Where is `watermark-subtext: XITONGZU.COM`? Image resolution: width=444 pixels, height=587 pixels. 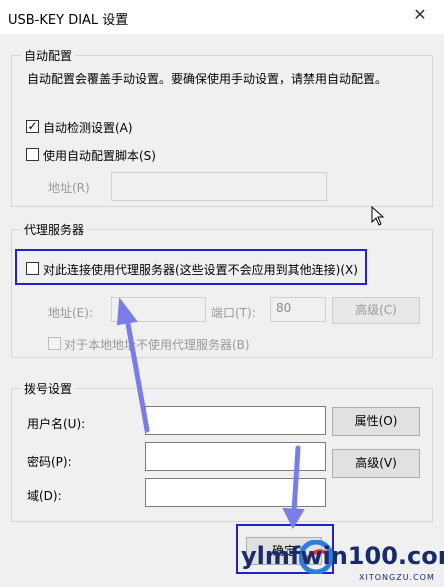
watermark-subtext: XITONGZU.COM is located at coordinates (397, 577).